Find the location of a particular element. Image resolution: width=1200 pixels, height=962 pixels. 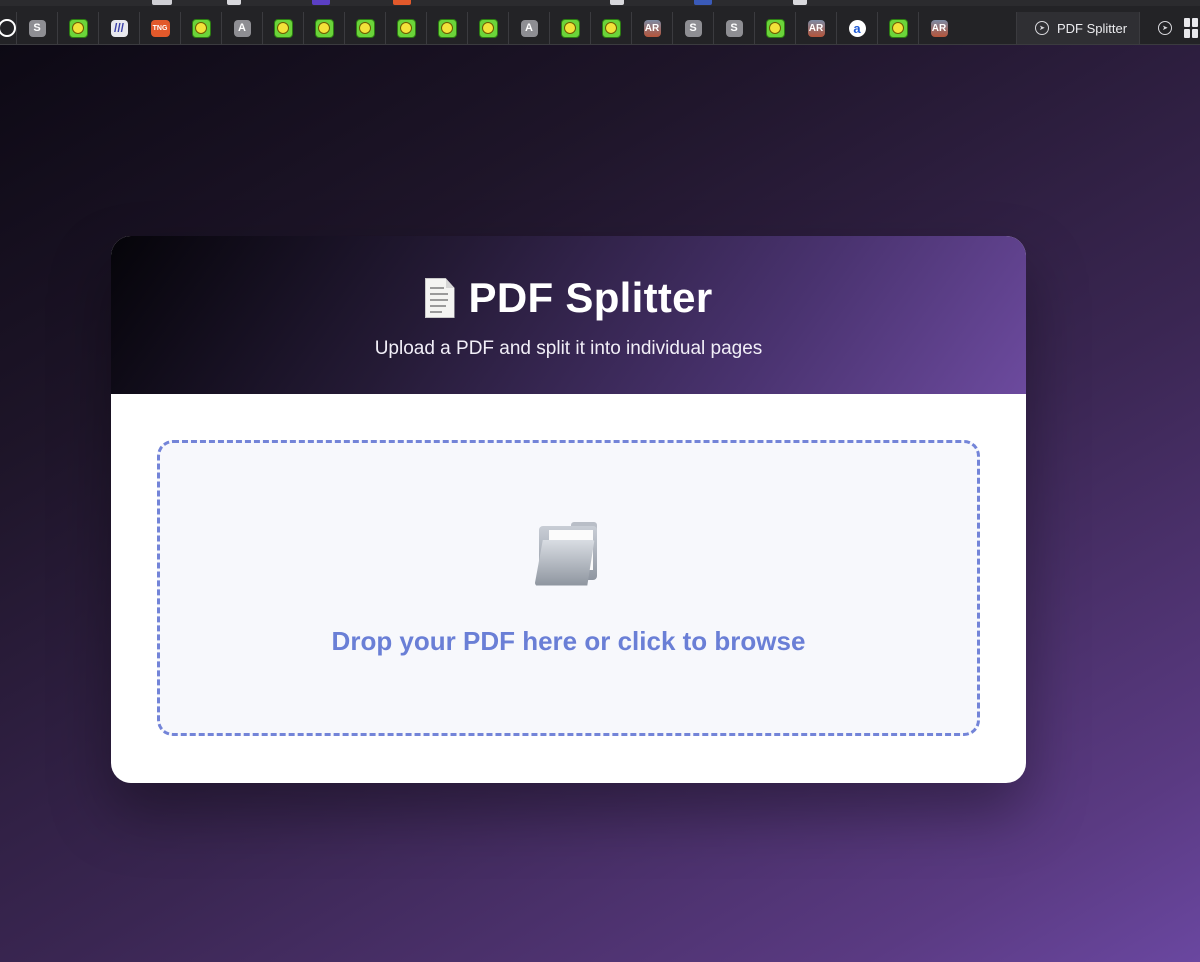

safari-pinned-icon is located at coordinates (8, 28).